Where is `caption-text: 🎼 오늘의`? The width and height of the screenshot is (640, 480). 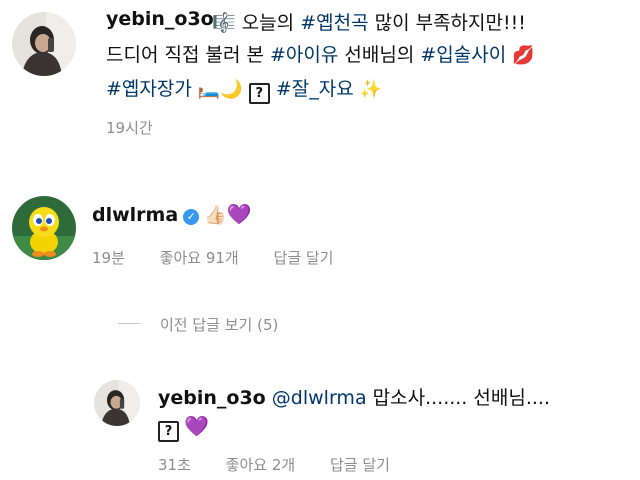
caption-text: 🎼 오늘의 is located at coordinates (256, 23).